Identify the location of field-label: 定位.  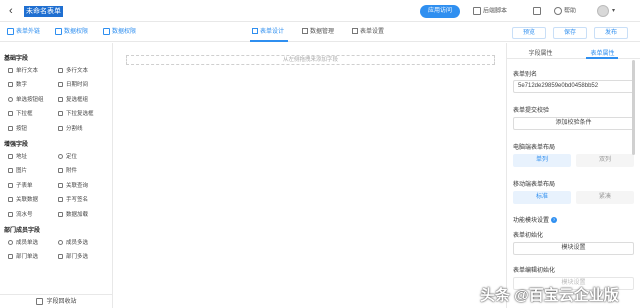
(72, 157).